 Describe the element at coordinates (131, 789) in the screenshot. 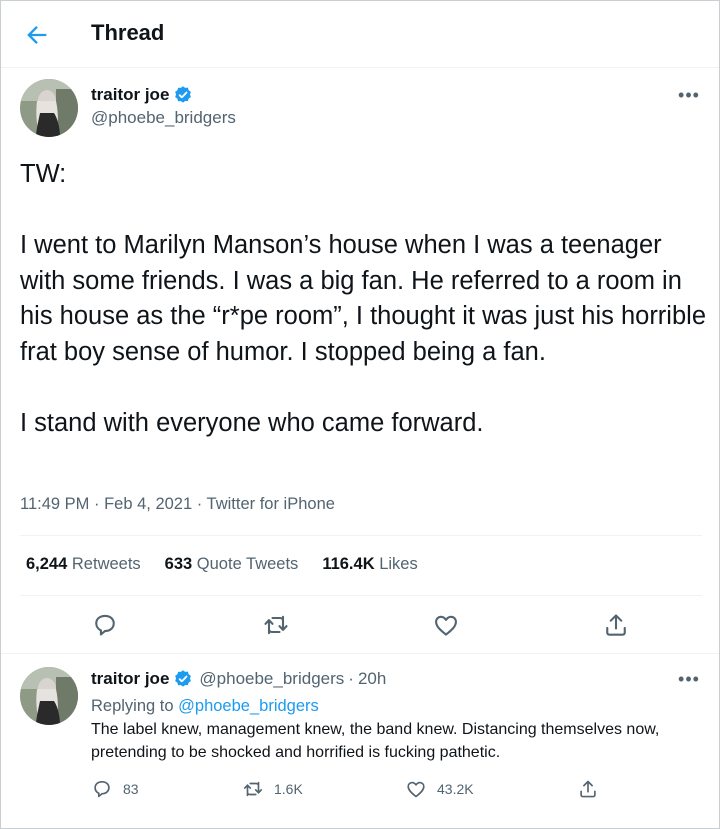

I see `reply-count: 83` at that location.